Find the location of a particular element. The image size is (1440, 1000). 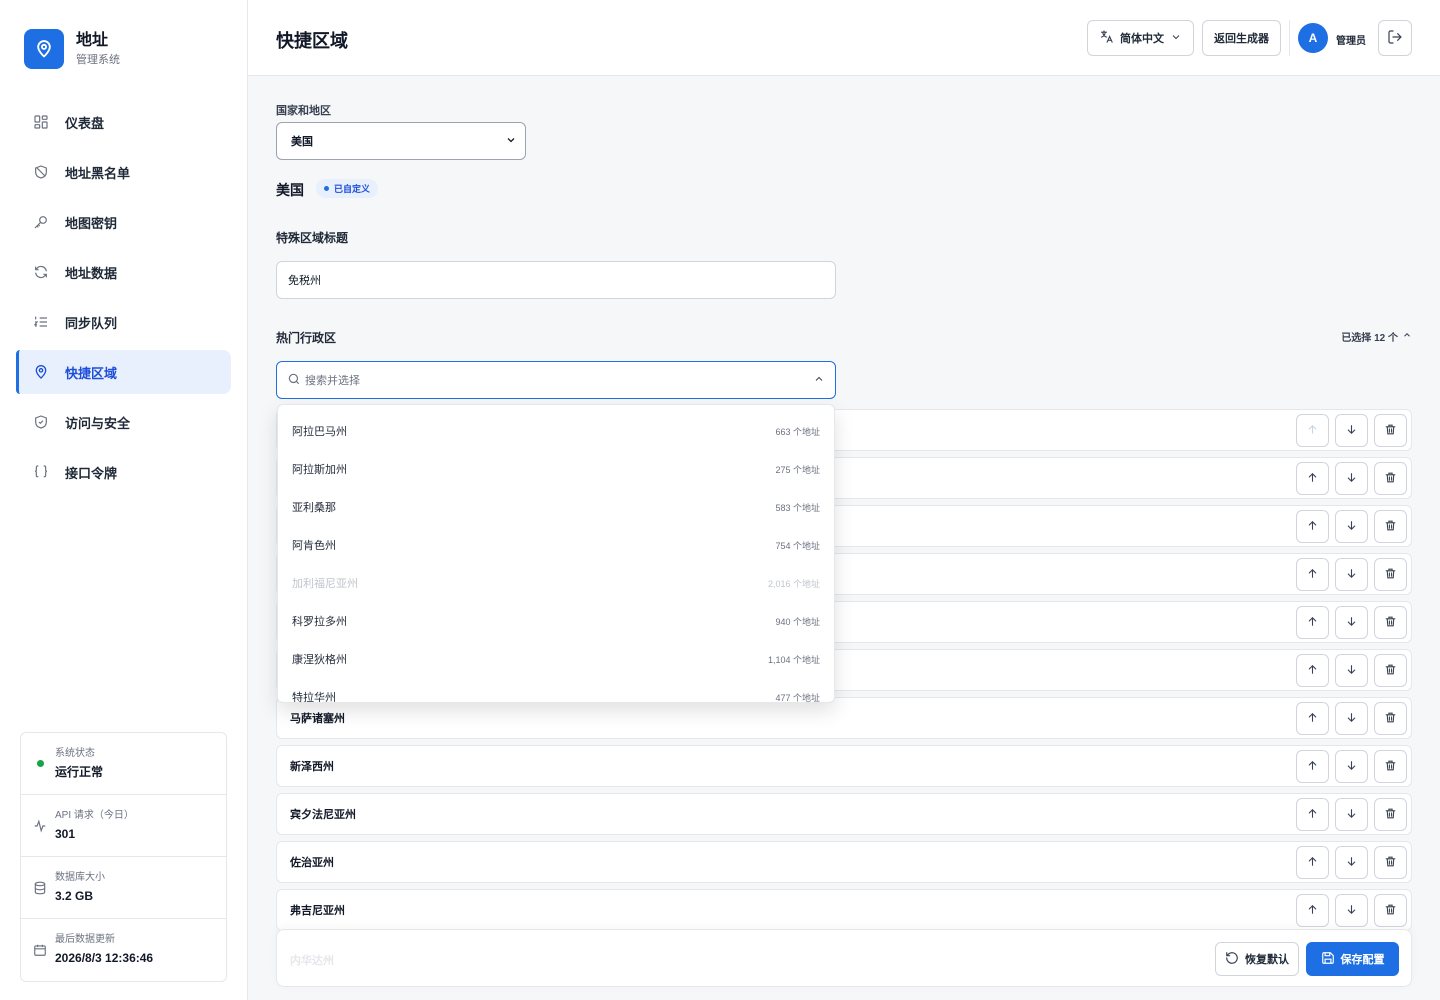

selected-count-label: 已选择 12 个 is located at coordinates (1369, 338).